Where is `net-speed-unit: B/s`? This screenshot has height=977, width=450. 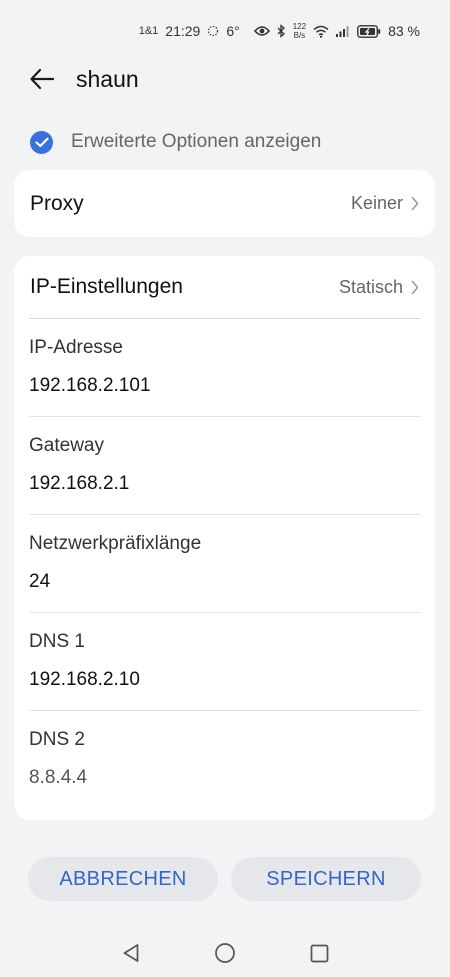
net-speed-unit: B/s is located at coordinates (299, 35).